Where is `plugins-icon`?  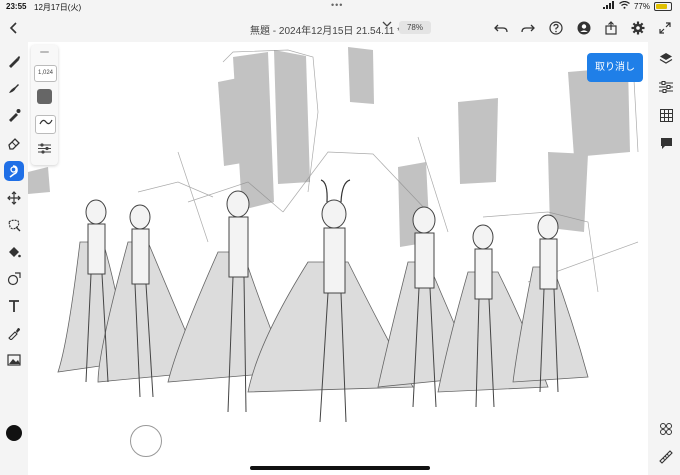 plugins-icon is located at coordinates (666, 429).